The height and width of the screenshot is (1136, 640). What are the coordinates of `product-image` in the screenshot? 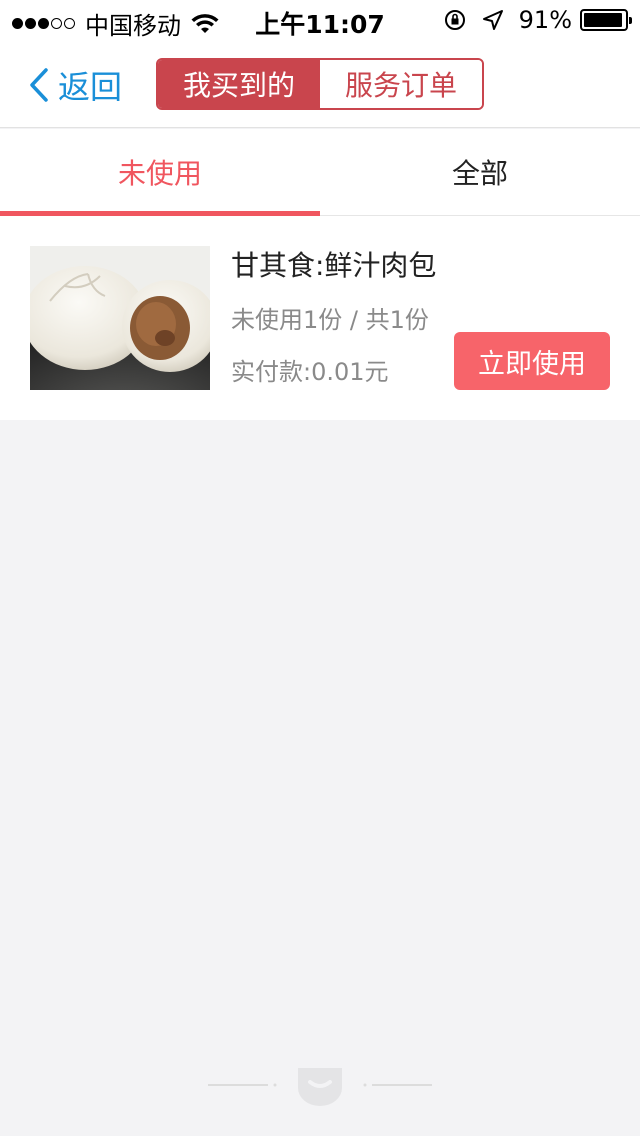 It's located at (120, 318).